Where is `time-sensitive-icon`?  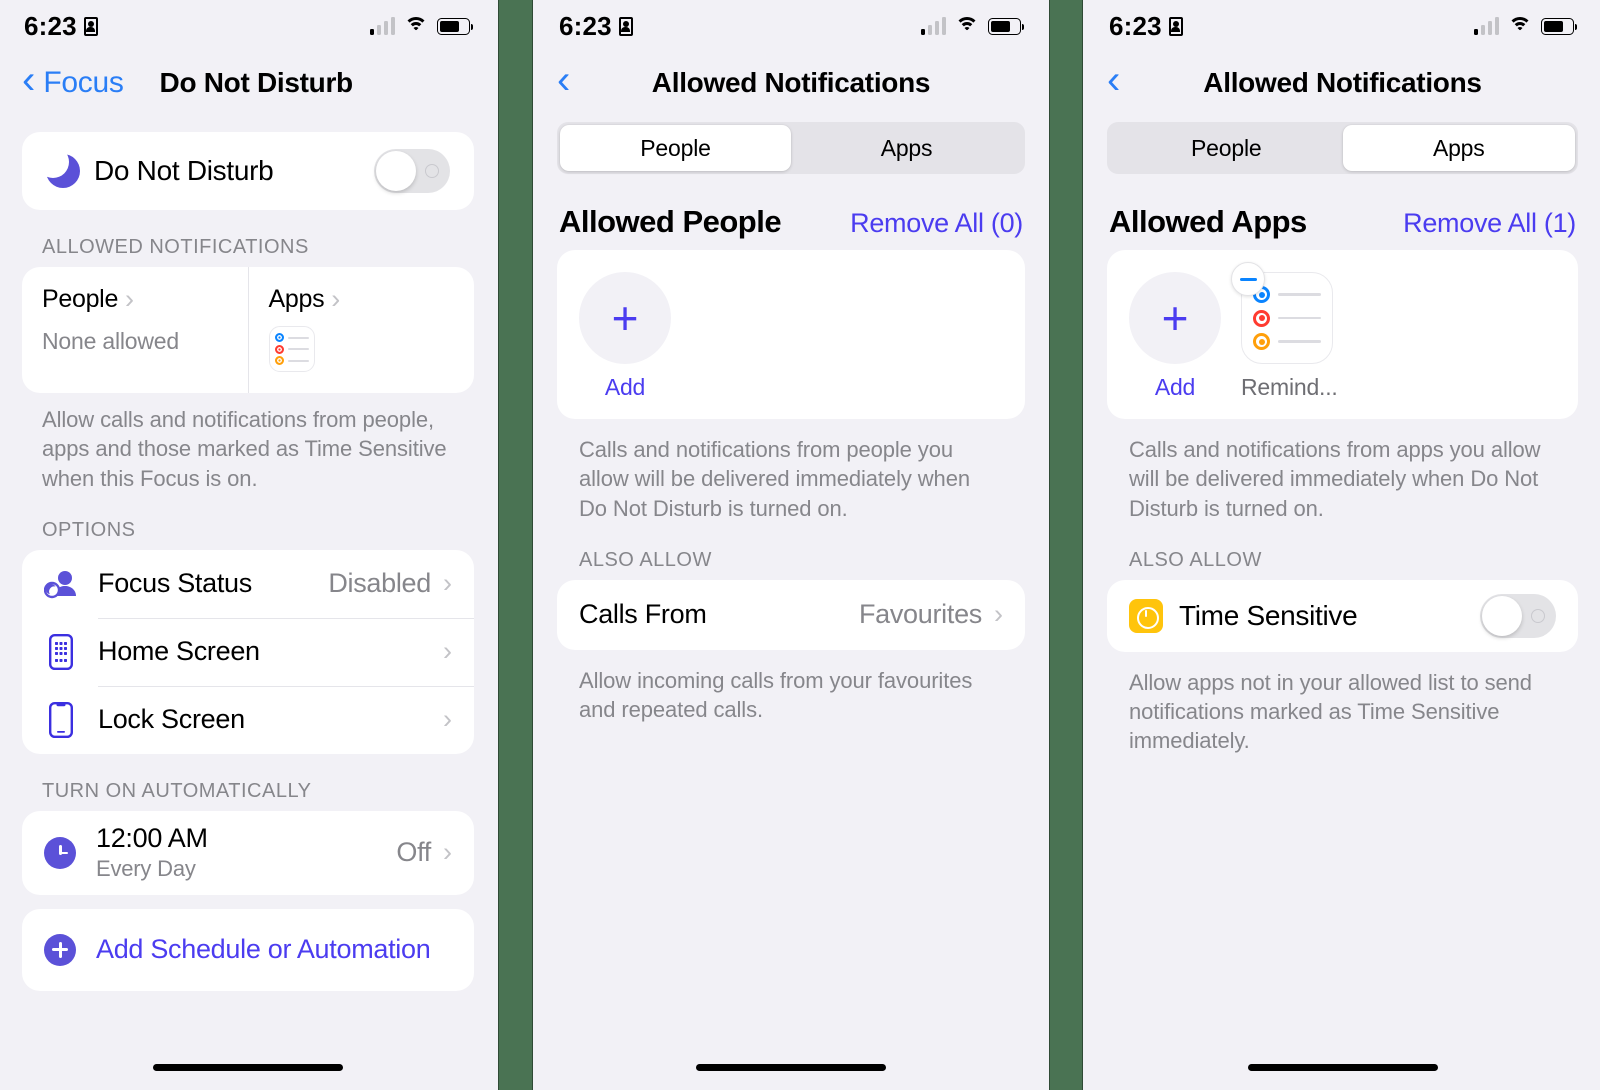
time-sensitive-icon is located at coordinates (1146, 615).